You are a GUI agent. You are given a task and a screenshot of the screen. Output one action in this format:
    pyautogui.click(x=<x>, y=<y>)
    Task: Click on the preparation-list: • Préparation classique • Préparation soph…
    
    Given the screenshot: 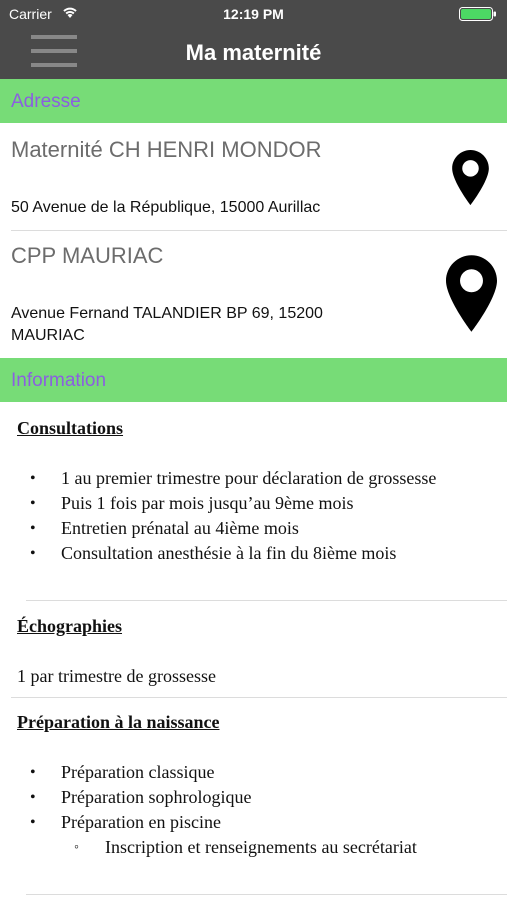 What is the action you would take?
    pyautogui.click(x=208, y=810)
    